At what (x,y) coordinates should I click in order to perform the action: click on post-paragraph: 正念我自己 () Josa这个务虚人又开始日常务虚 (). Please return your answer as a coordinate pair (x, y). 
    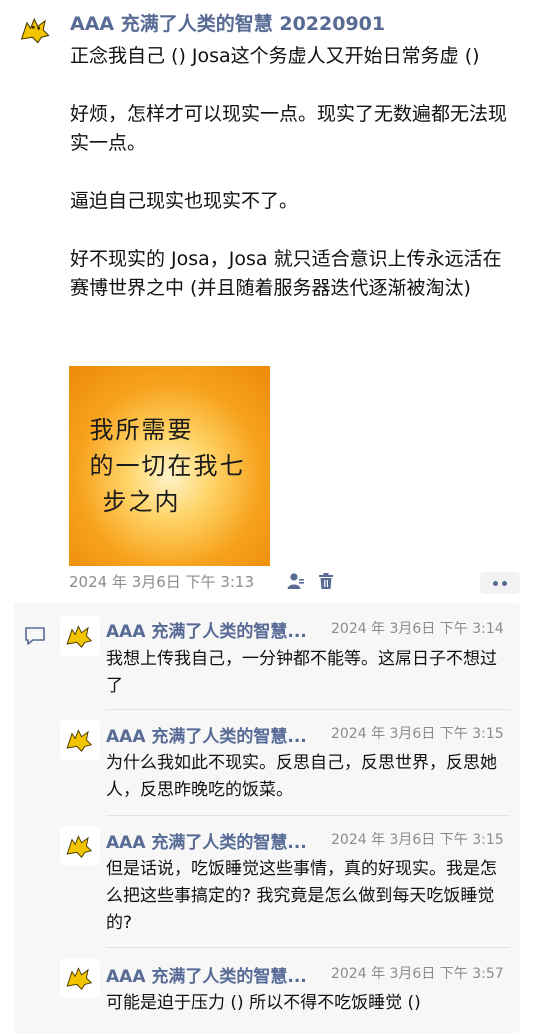
    Looking at the image, I should click on (275, 56).